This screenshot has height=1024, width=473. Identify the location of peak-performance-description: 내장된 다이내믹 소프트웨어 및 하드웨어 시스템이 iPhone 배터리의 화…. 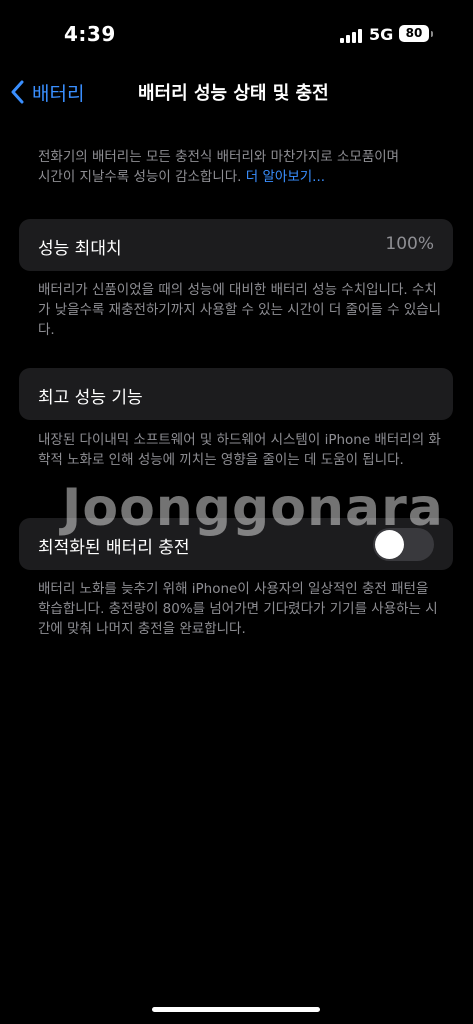
(239, 450).